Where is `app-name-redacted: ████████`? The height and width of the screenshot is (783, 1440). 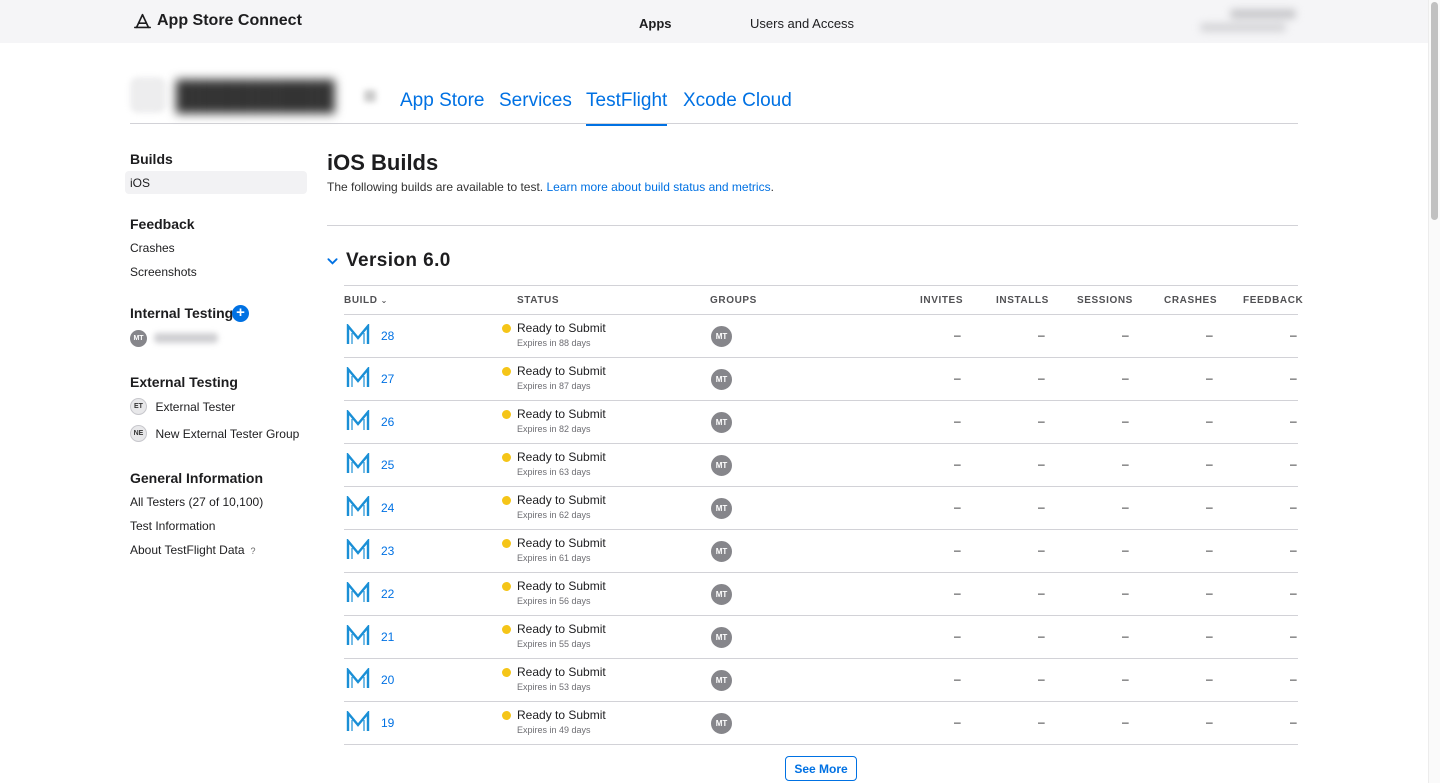 app-name-redacted: ████████ is located at coordinates (255, 96).